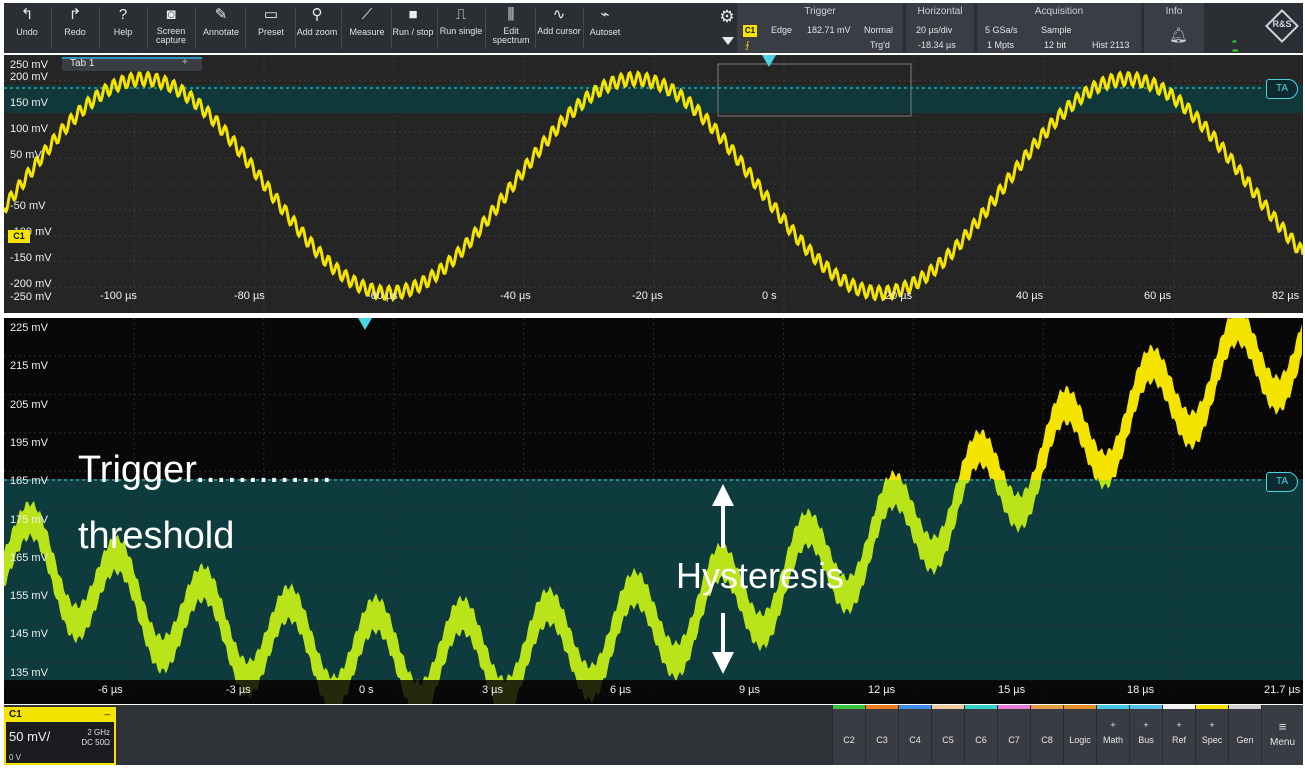 The image size is (1305, 768). I want to click on run-stop-button: ■ Run / stop, so click(413, 28).